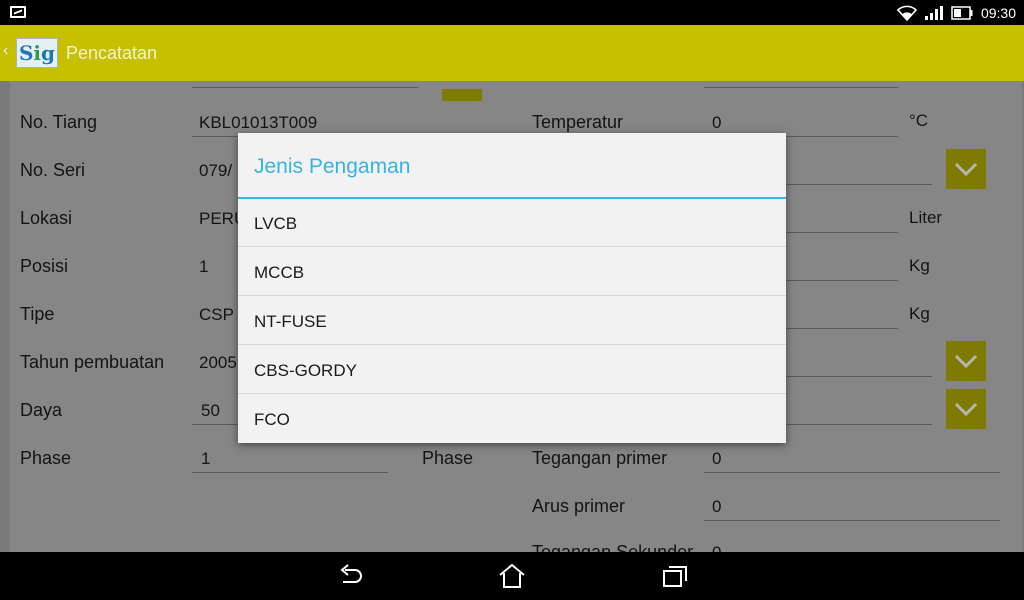 This screenshot has width=1024, height=600. Describe the element at coordinates (448, 458) in the screenshot. I see `label-phase-right: Phase` at that location.